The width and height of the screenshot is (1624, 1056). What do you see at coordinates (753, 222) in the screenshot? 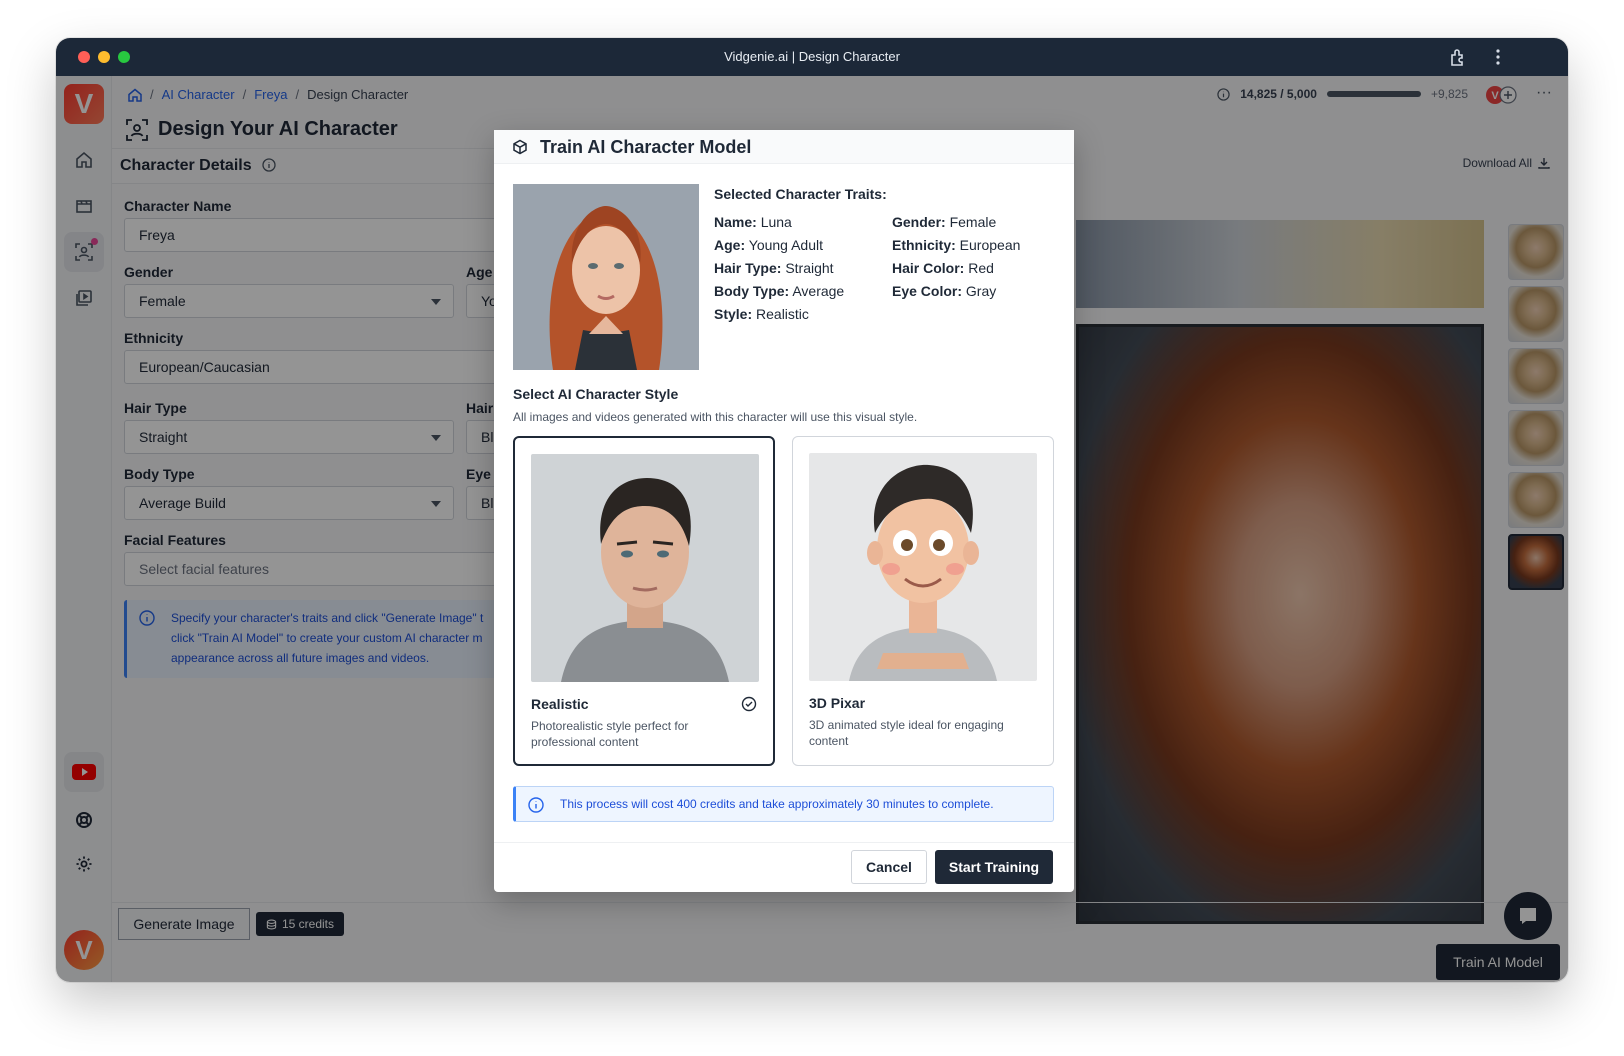
I see `trait-name: Name: Luna` at bounding box center [753, 222].